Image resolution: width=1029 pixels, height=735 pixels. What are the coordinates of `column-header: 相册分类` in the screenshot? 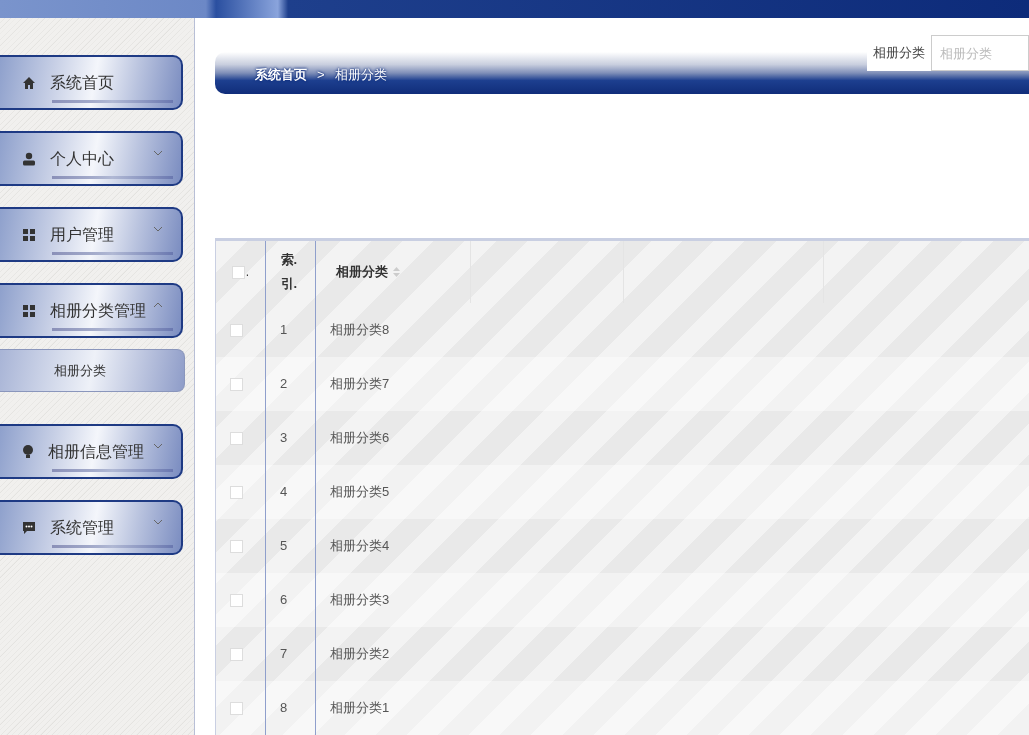 It's located at (362, 272).